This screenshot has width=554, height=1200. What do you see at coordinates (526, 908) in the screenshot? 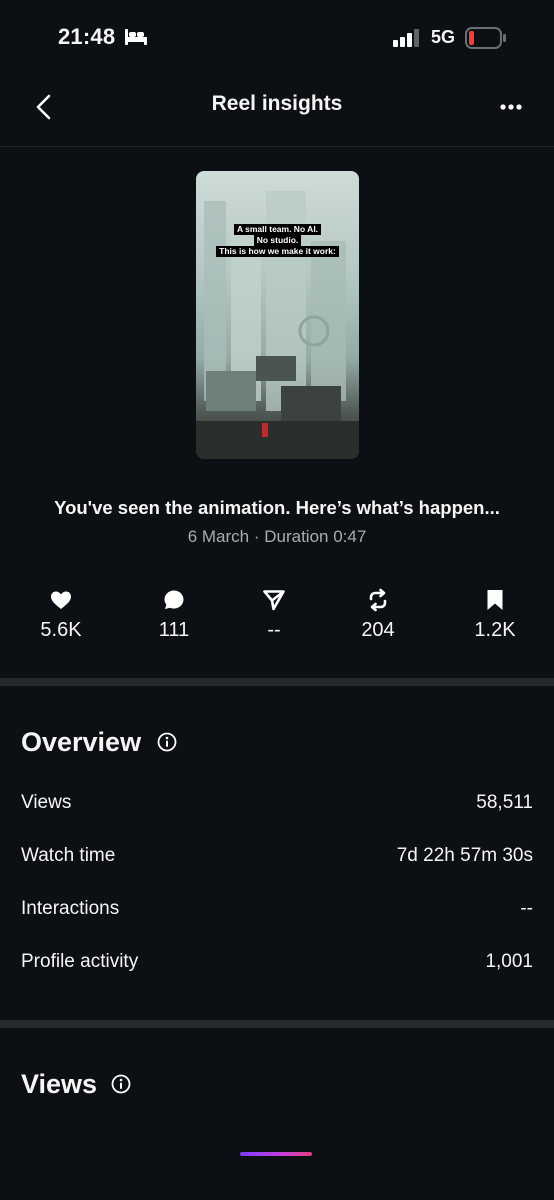
I see `metric-value: --` at bounding box center [526, 908].